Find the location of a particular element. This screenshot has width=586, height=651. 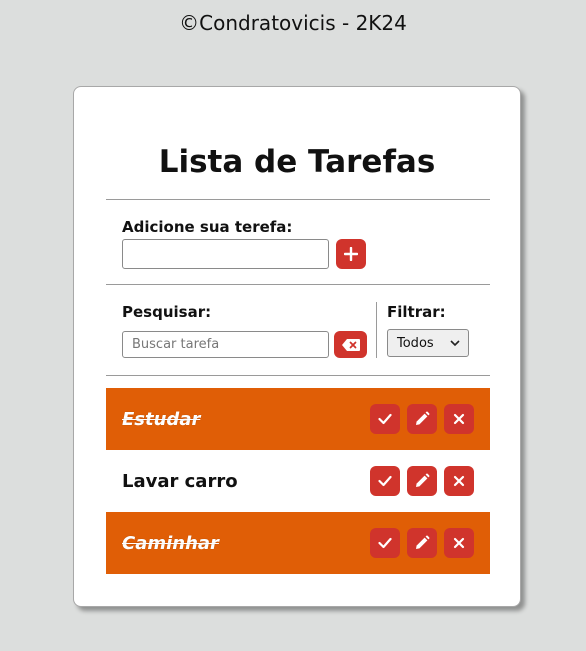

toolbar-separator is located at coordinates (376, 330).